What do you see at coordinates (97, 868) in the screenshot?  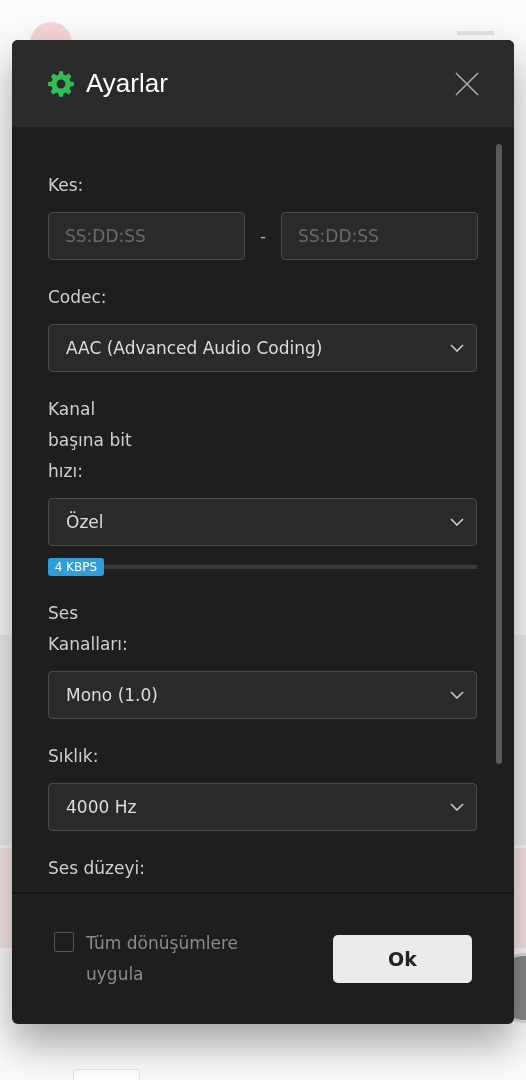 I see `field-label: Ses düzeyi:` at bounding box center [97, 868].